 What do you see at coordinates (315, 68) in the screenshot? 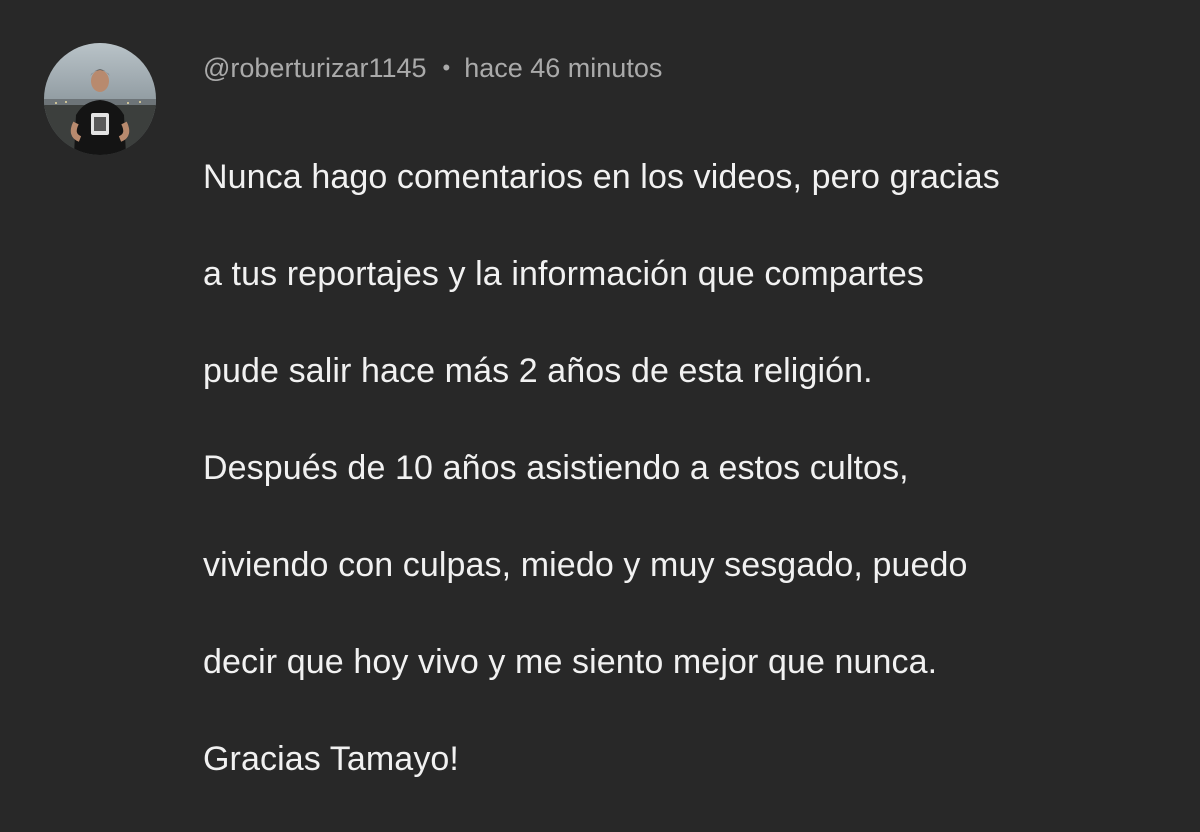
I see `author-name: @roberturizar1145` at bounding box center [315, 68].